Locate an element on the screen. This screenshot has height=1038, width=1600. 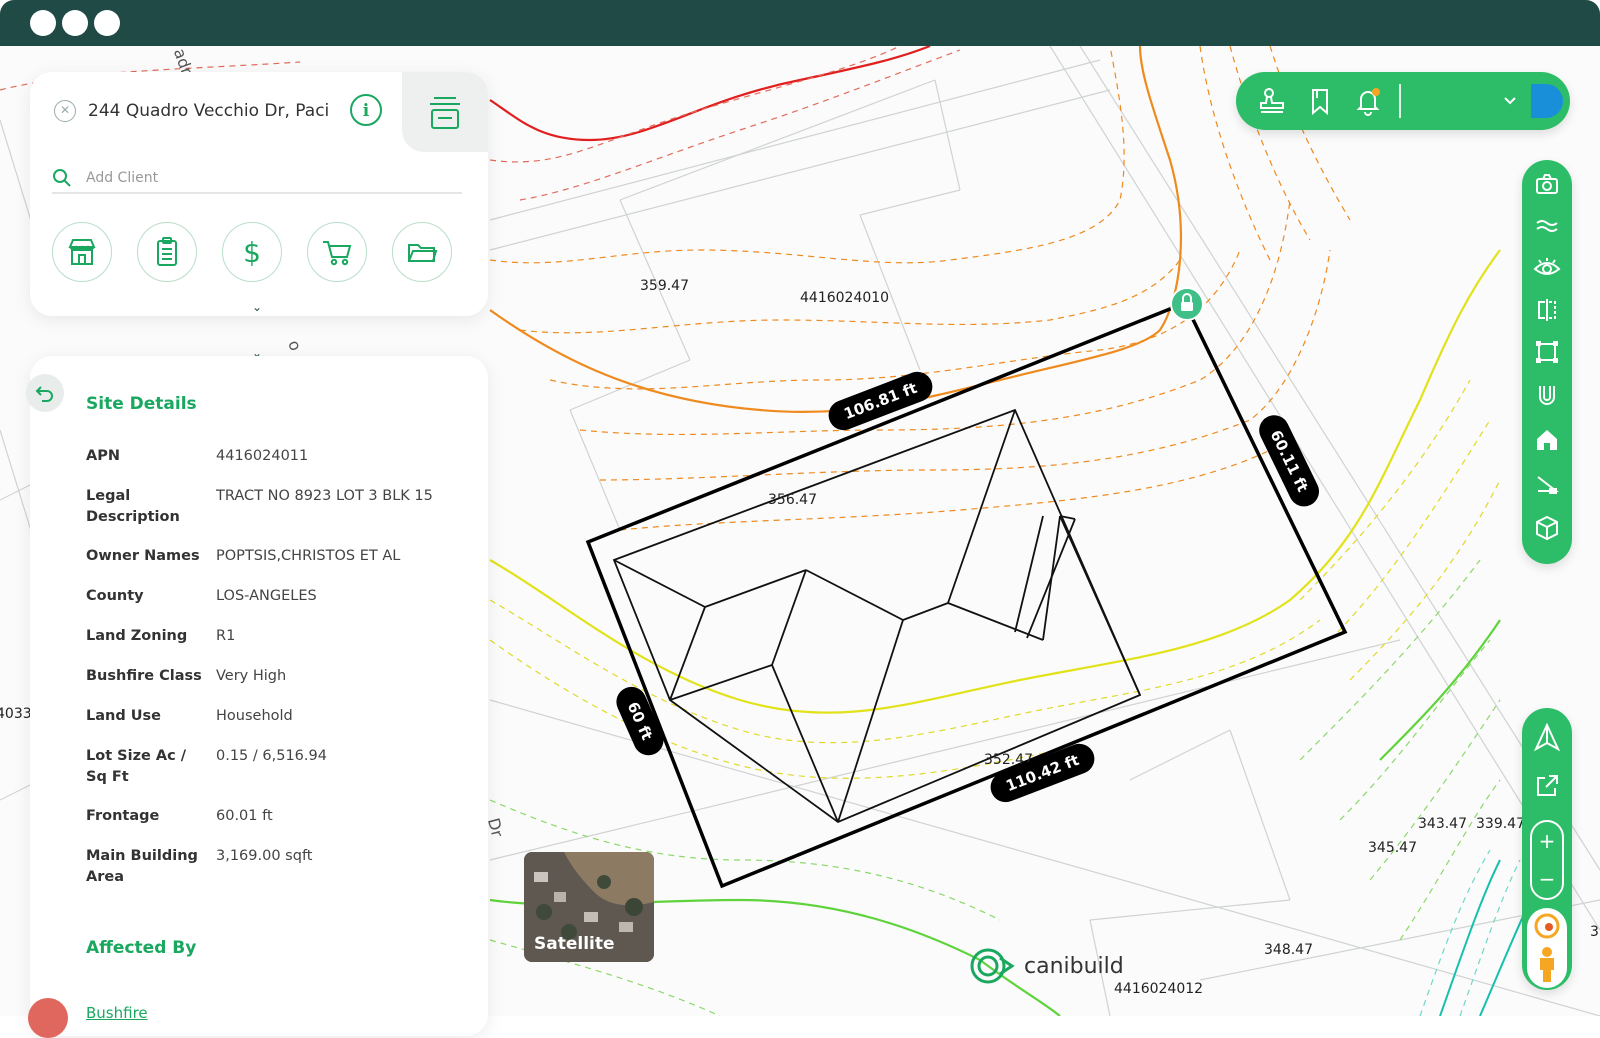
stamp-button is located at coordinates (1272, 101).